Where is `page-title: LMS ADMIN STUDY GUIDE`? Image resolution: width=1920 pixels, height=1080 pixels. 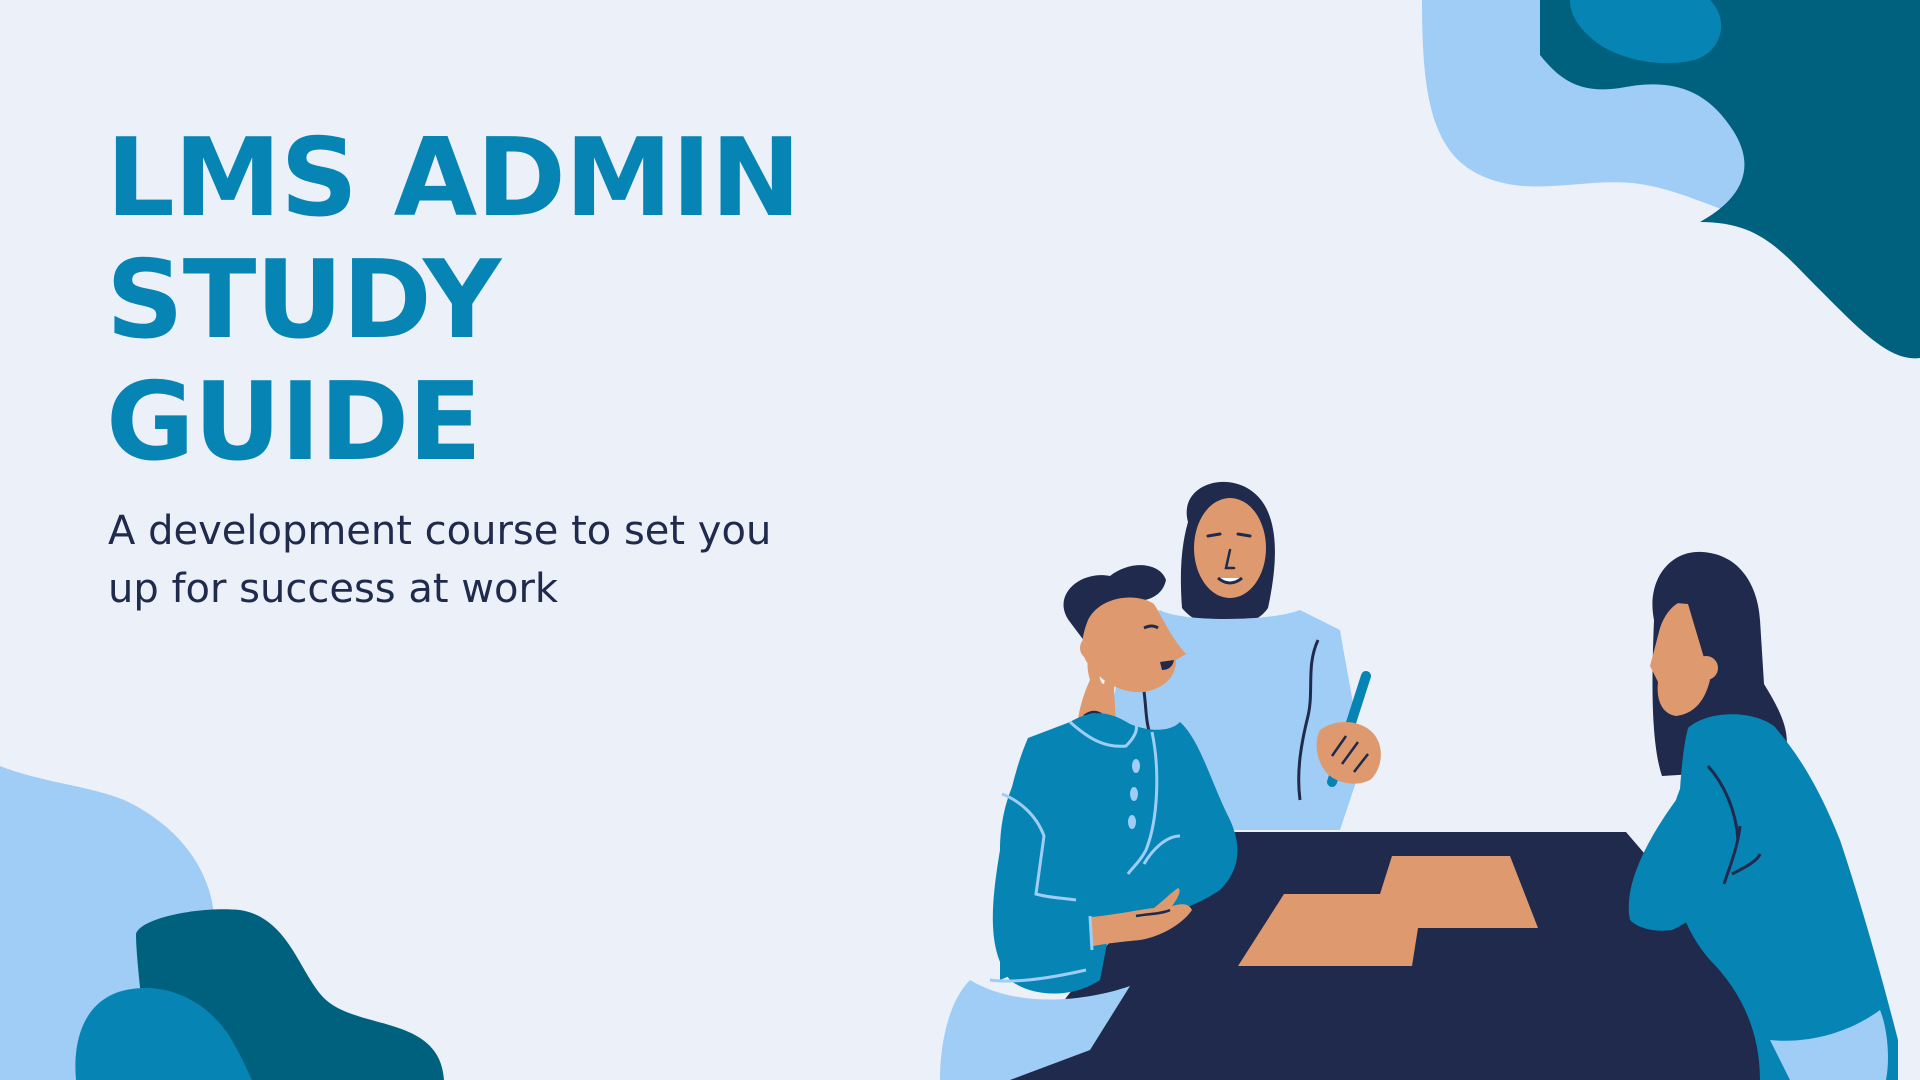 page-title: LMS ADMIN STUDY GUIDE is located at coordinates (453, 300).